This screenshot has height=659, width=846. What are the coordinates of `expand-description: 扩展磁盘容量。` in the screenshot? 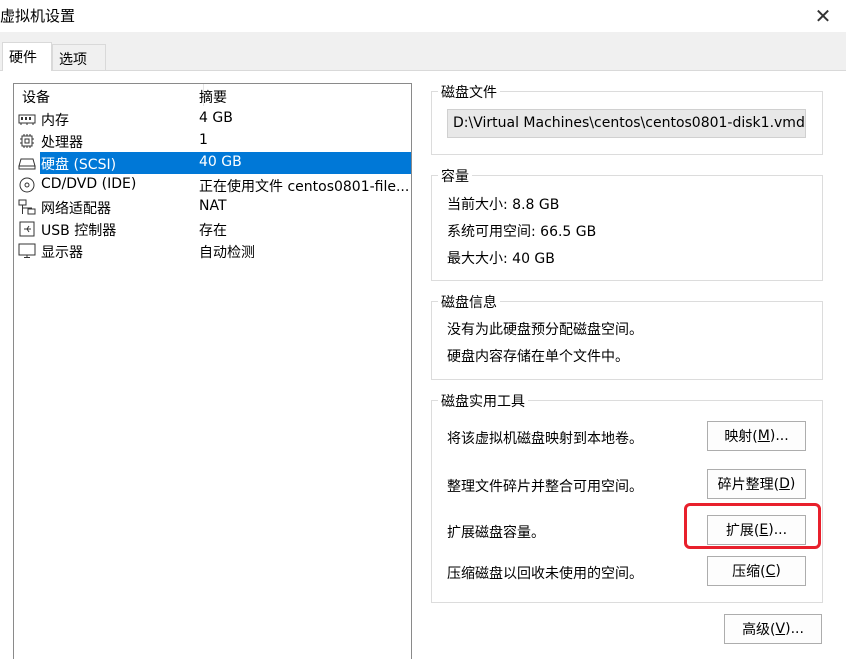 It's located at (496, 533).